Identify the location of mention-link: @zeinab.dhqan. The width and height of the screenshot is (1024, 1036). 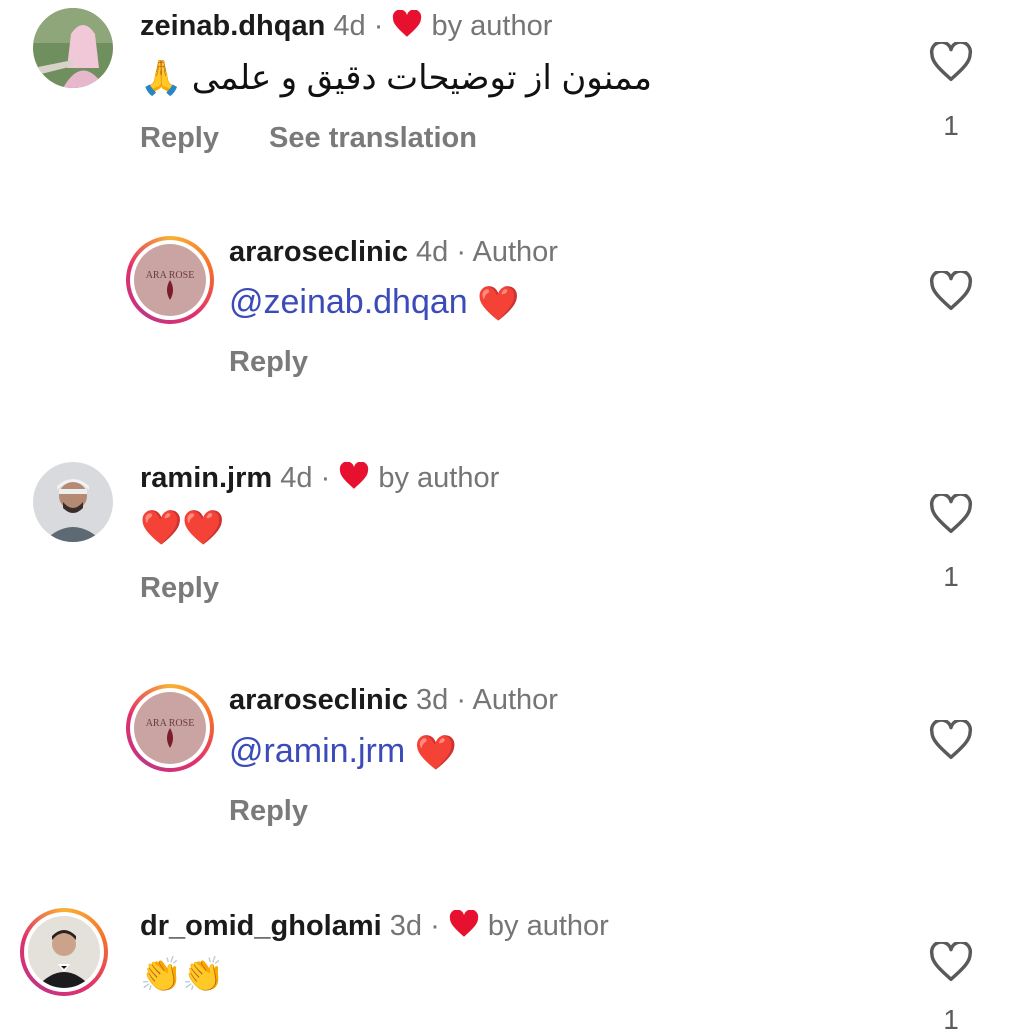
(348, 302).